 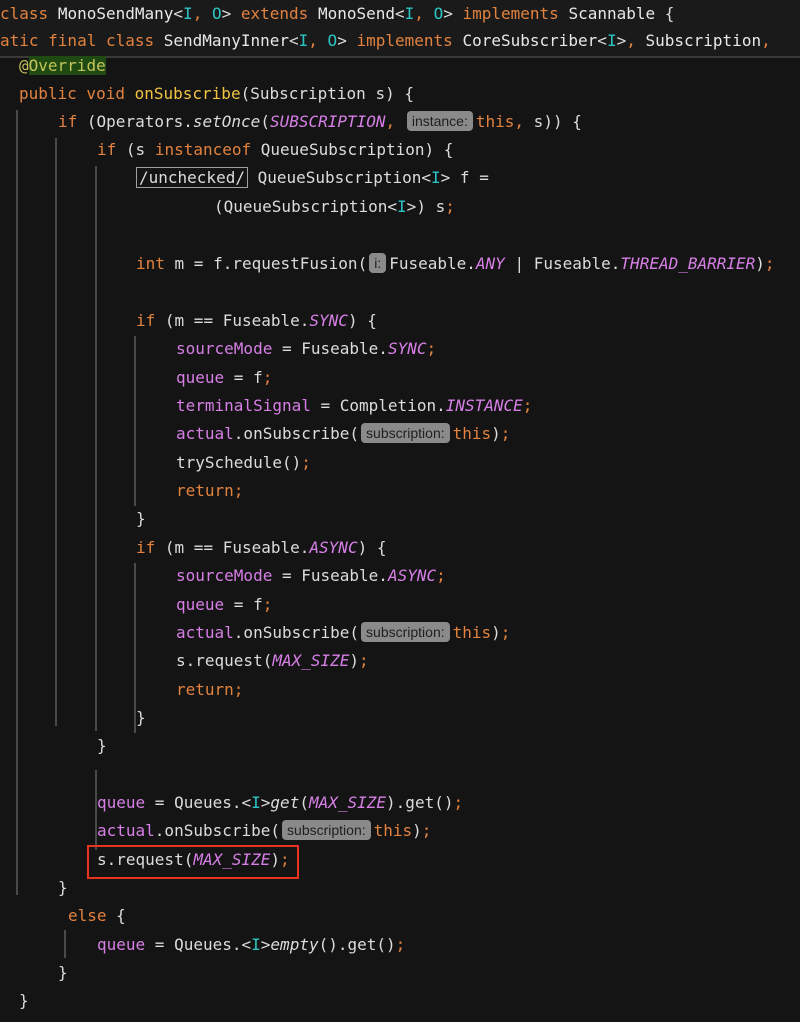 What do you see at coordinates (261, 548) in the screenshot?
I see `code-line: if (m == Fuseable.ASYNC) {` at bounding box center [261, 548].